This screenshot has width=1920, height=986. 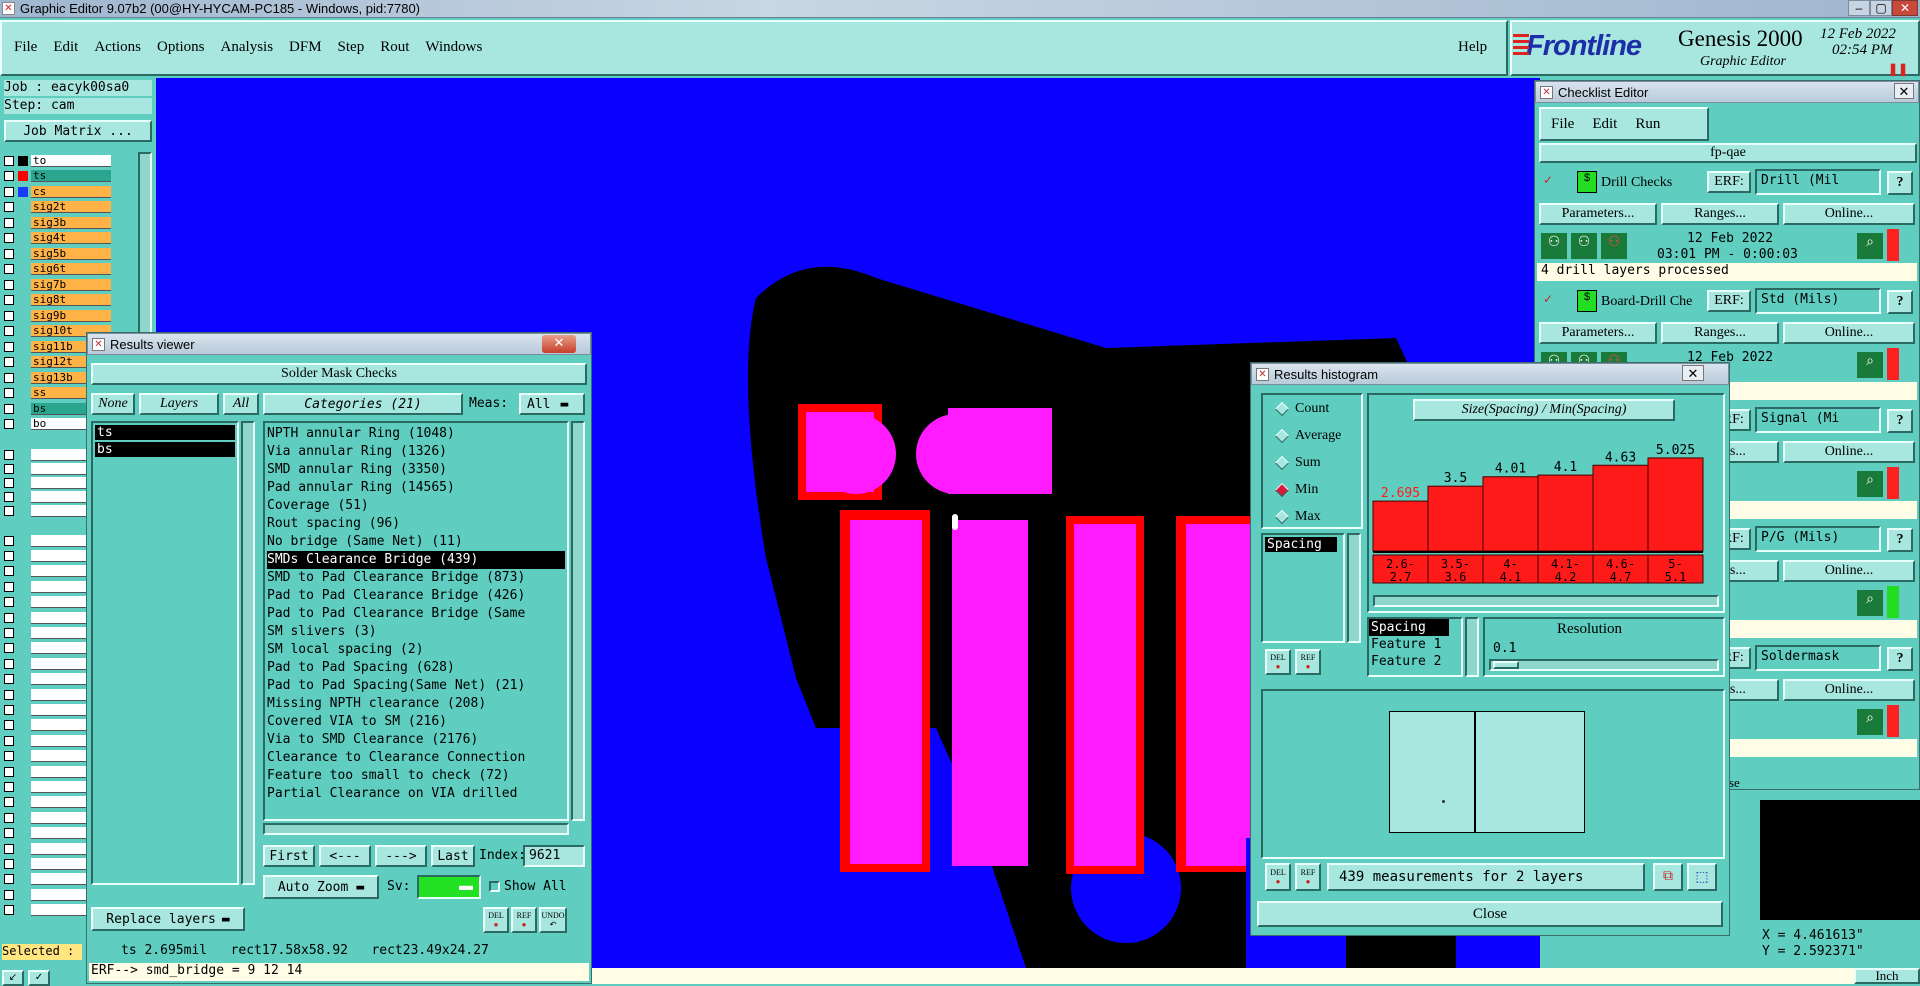 What do you see at coordinates (416, 776) in the screenshot?
I see `category-item: Feature too small to check (72)` at bounding box center [416, 776].